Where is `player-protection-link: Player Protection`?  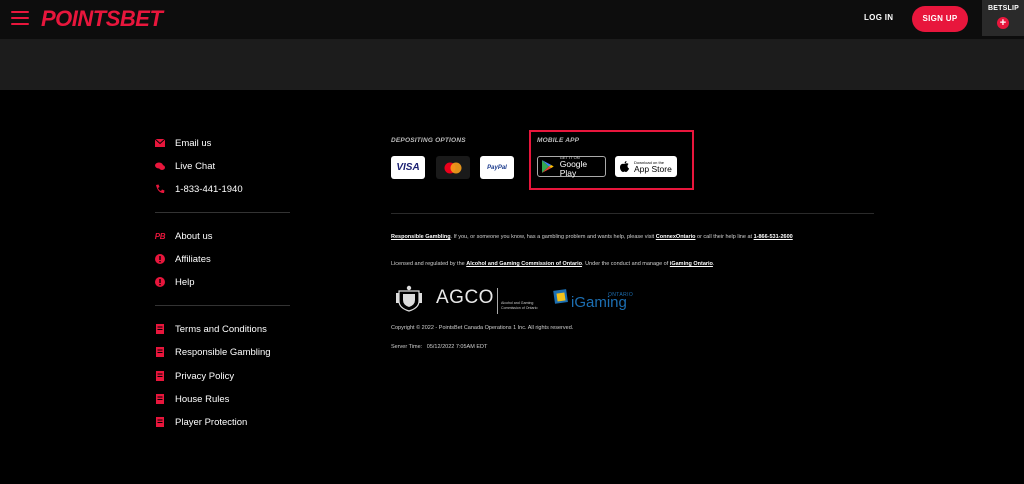 player-protection-link: Player Protection is located at coordinates (201, 422).